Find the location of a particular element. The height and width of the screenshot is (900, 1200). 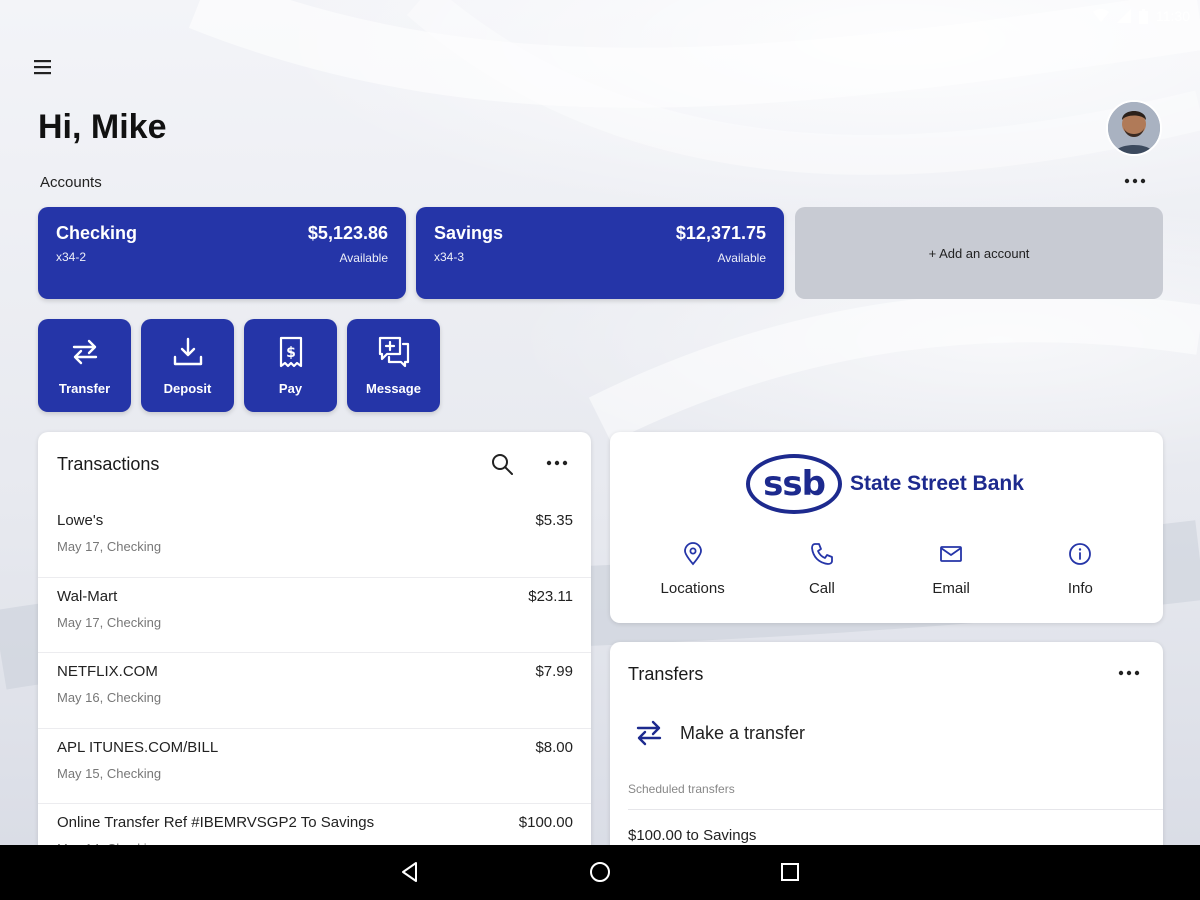

transactions-more-icon is located at coordinates (557, 463).